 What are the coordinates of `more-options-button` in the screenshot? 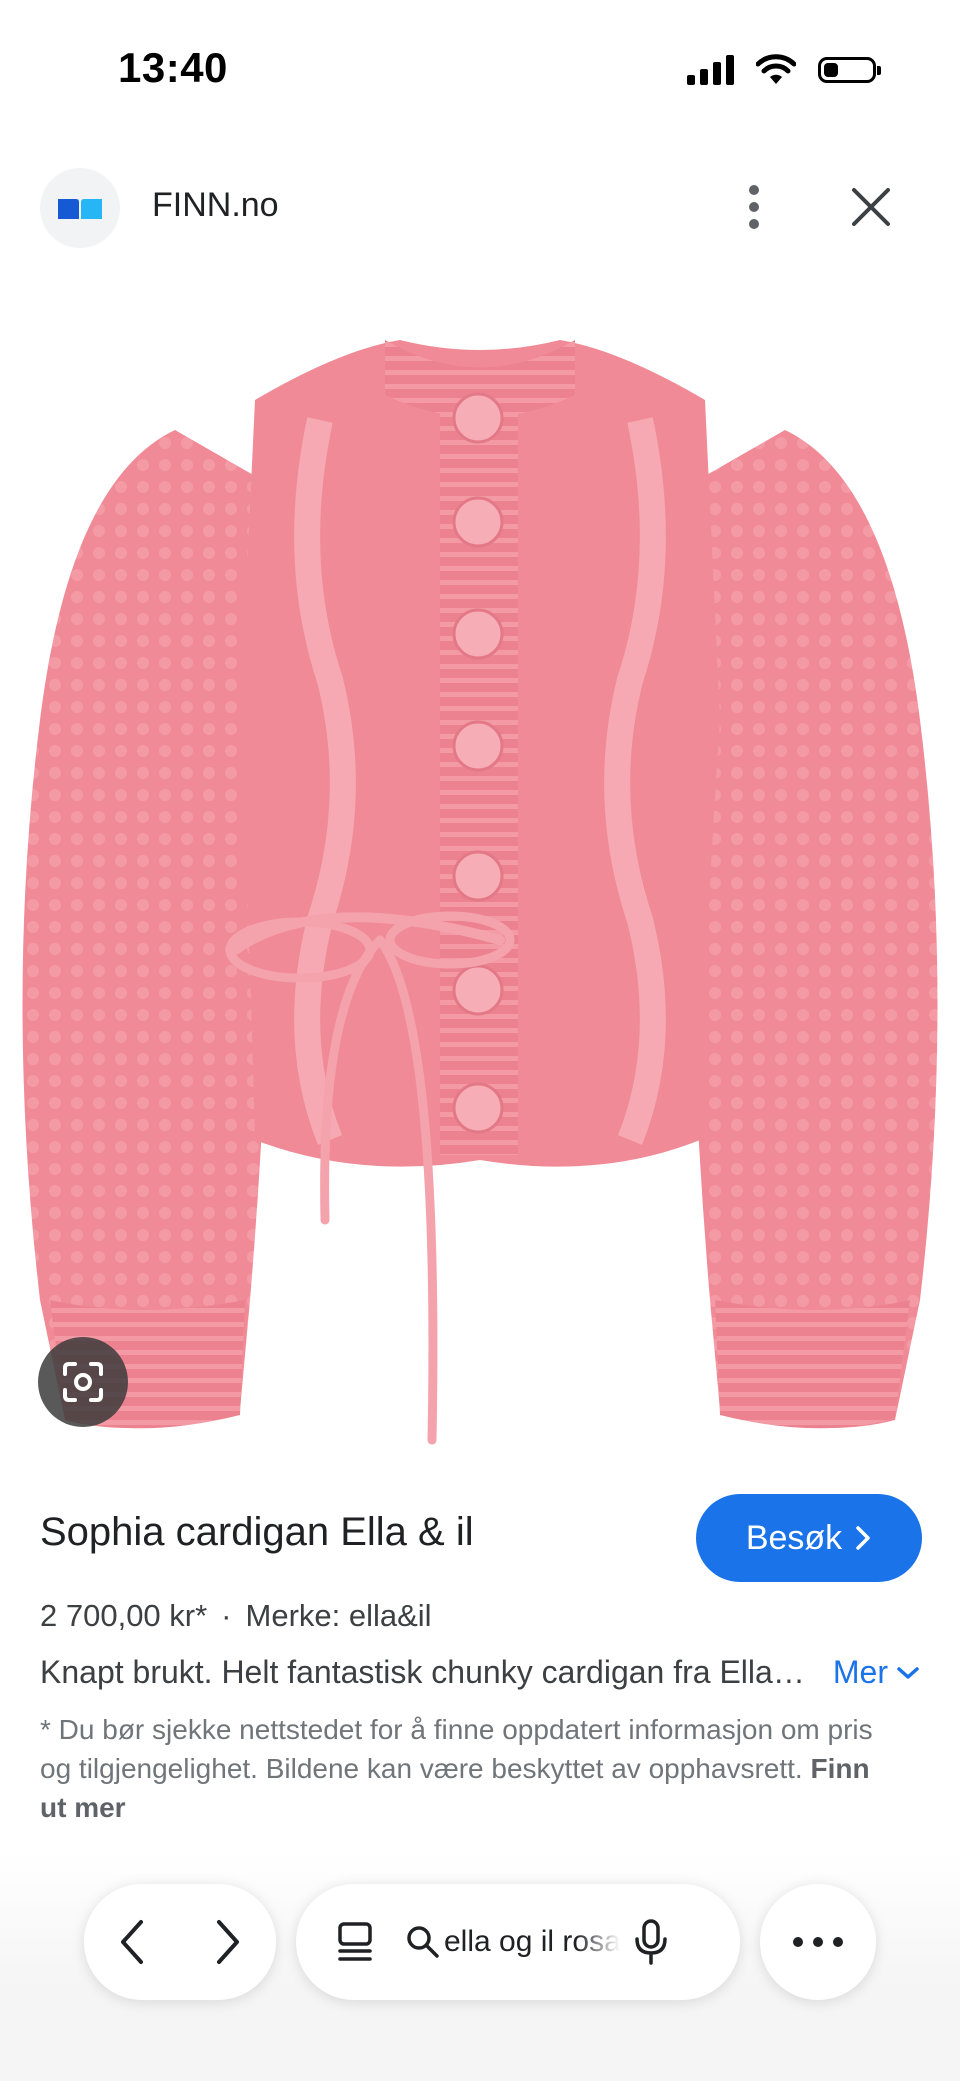 It's located at (818, 1942).